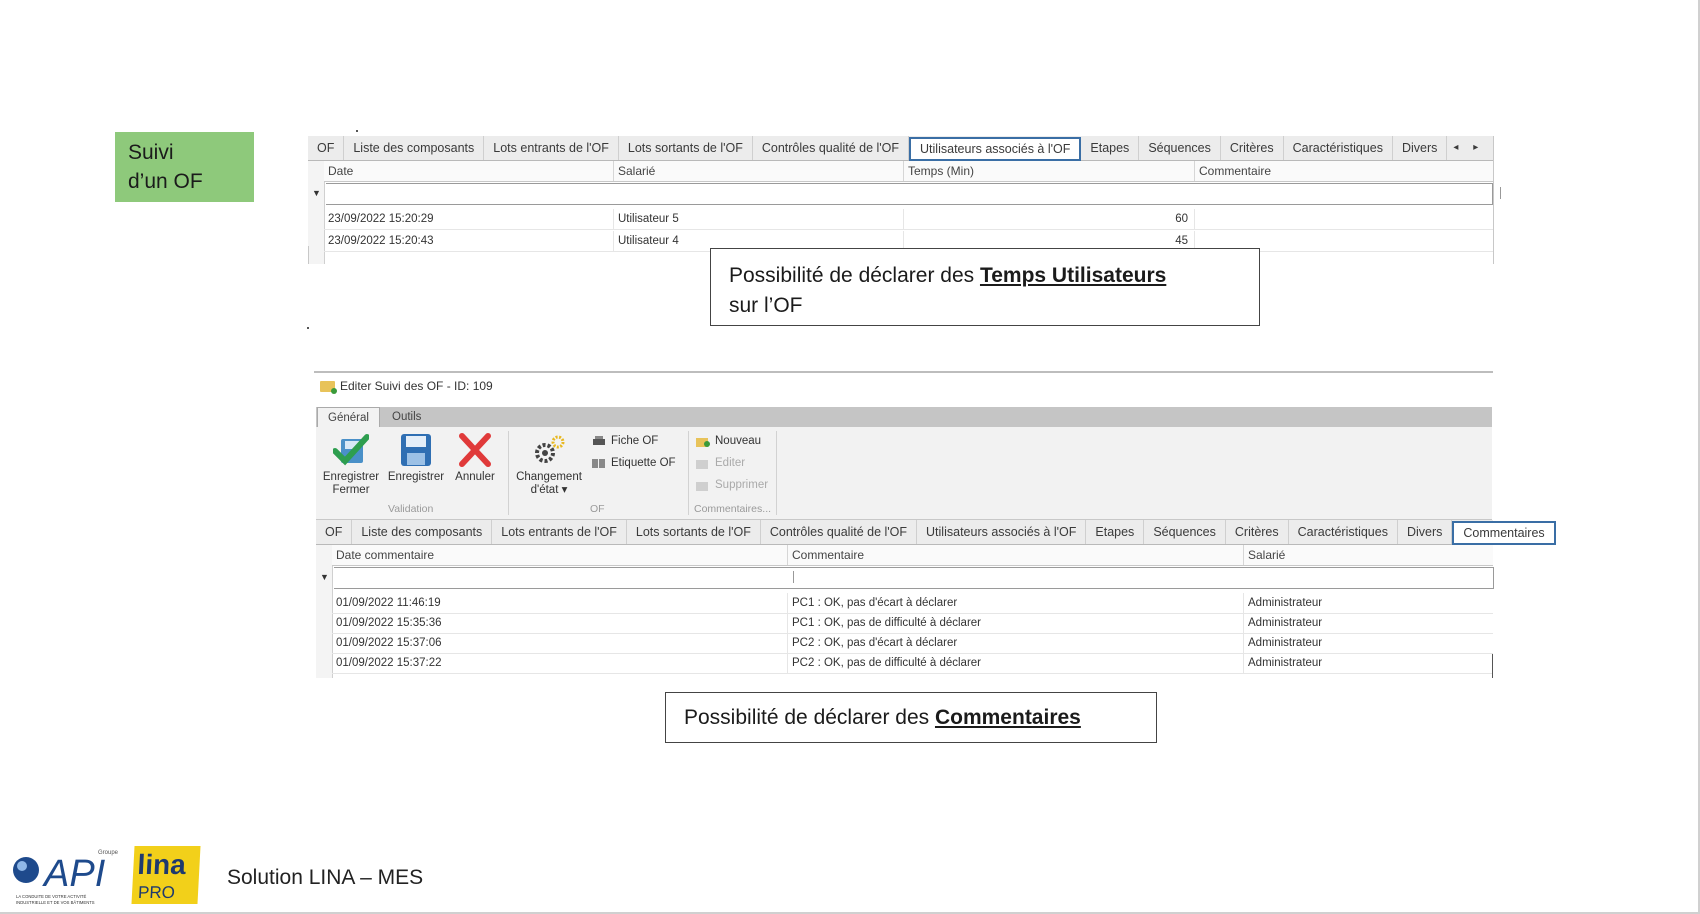  I want to click on section-label: Suivi d’un OF, so click(184, 167).